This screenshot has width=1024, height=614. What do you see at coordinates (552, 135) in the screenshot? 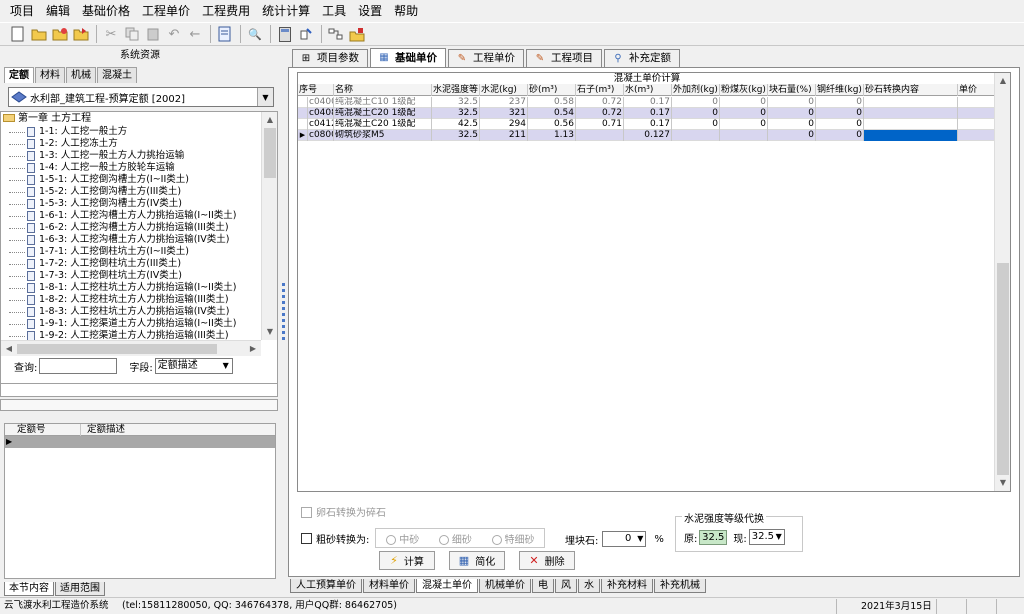
I see `cell-sand: 1.13` at bounding box center [552, 135].